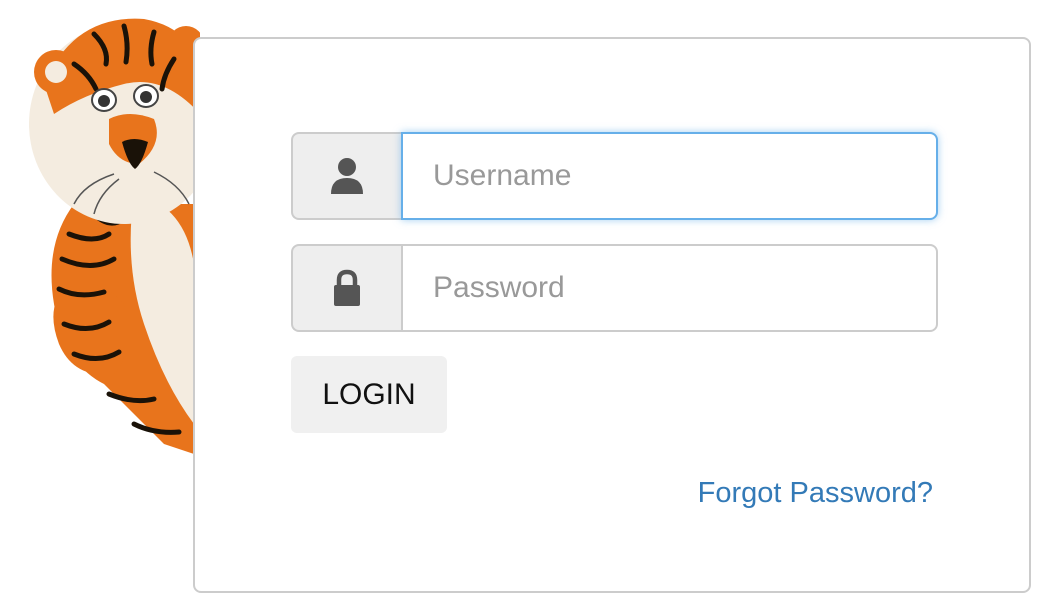  What do you see at coordinates (346, 176) in the screenshot?
I see `user-icon` at bounding box center [346, 176].